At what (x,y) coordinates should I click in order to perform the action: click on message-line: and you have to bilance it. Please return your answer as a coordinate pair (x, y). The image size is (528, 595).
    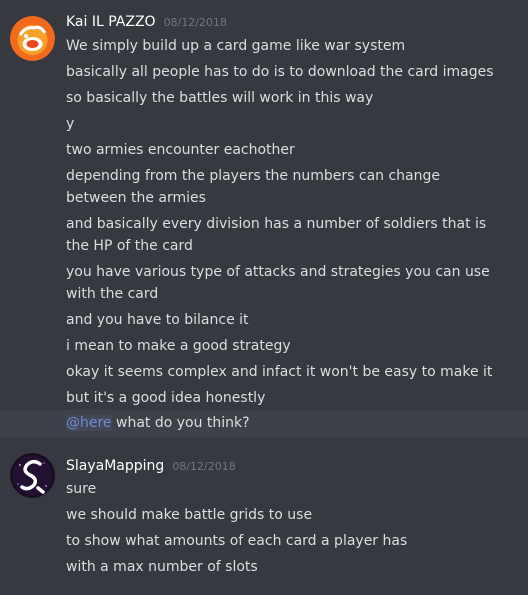
    Looking at the image, I should click on (157, 320).